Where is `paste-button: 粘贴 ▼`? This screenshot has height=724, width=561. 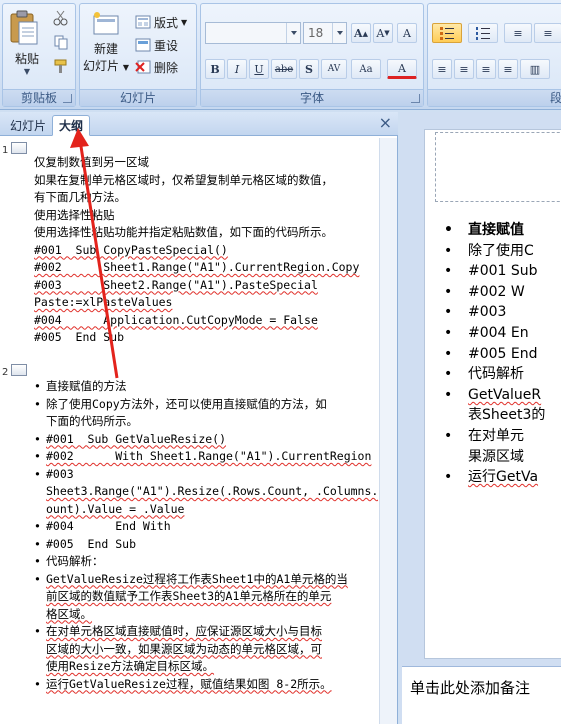
paste-button: 粘贴 ▼ is located at coordinates (27, 42).